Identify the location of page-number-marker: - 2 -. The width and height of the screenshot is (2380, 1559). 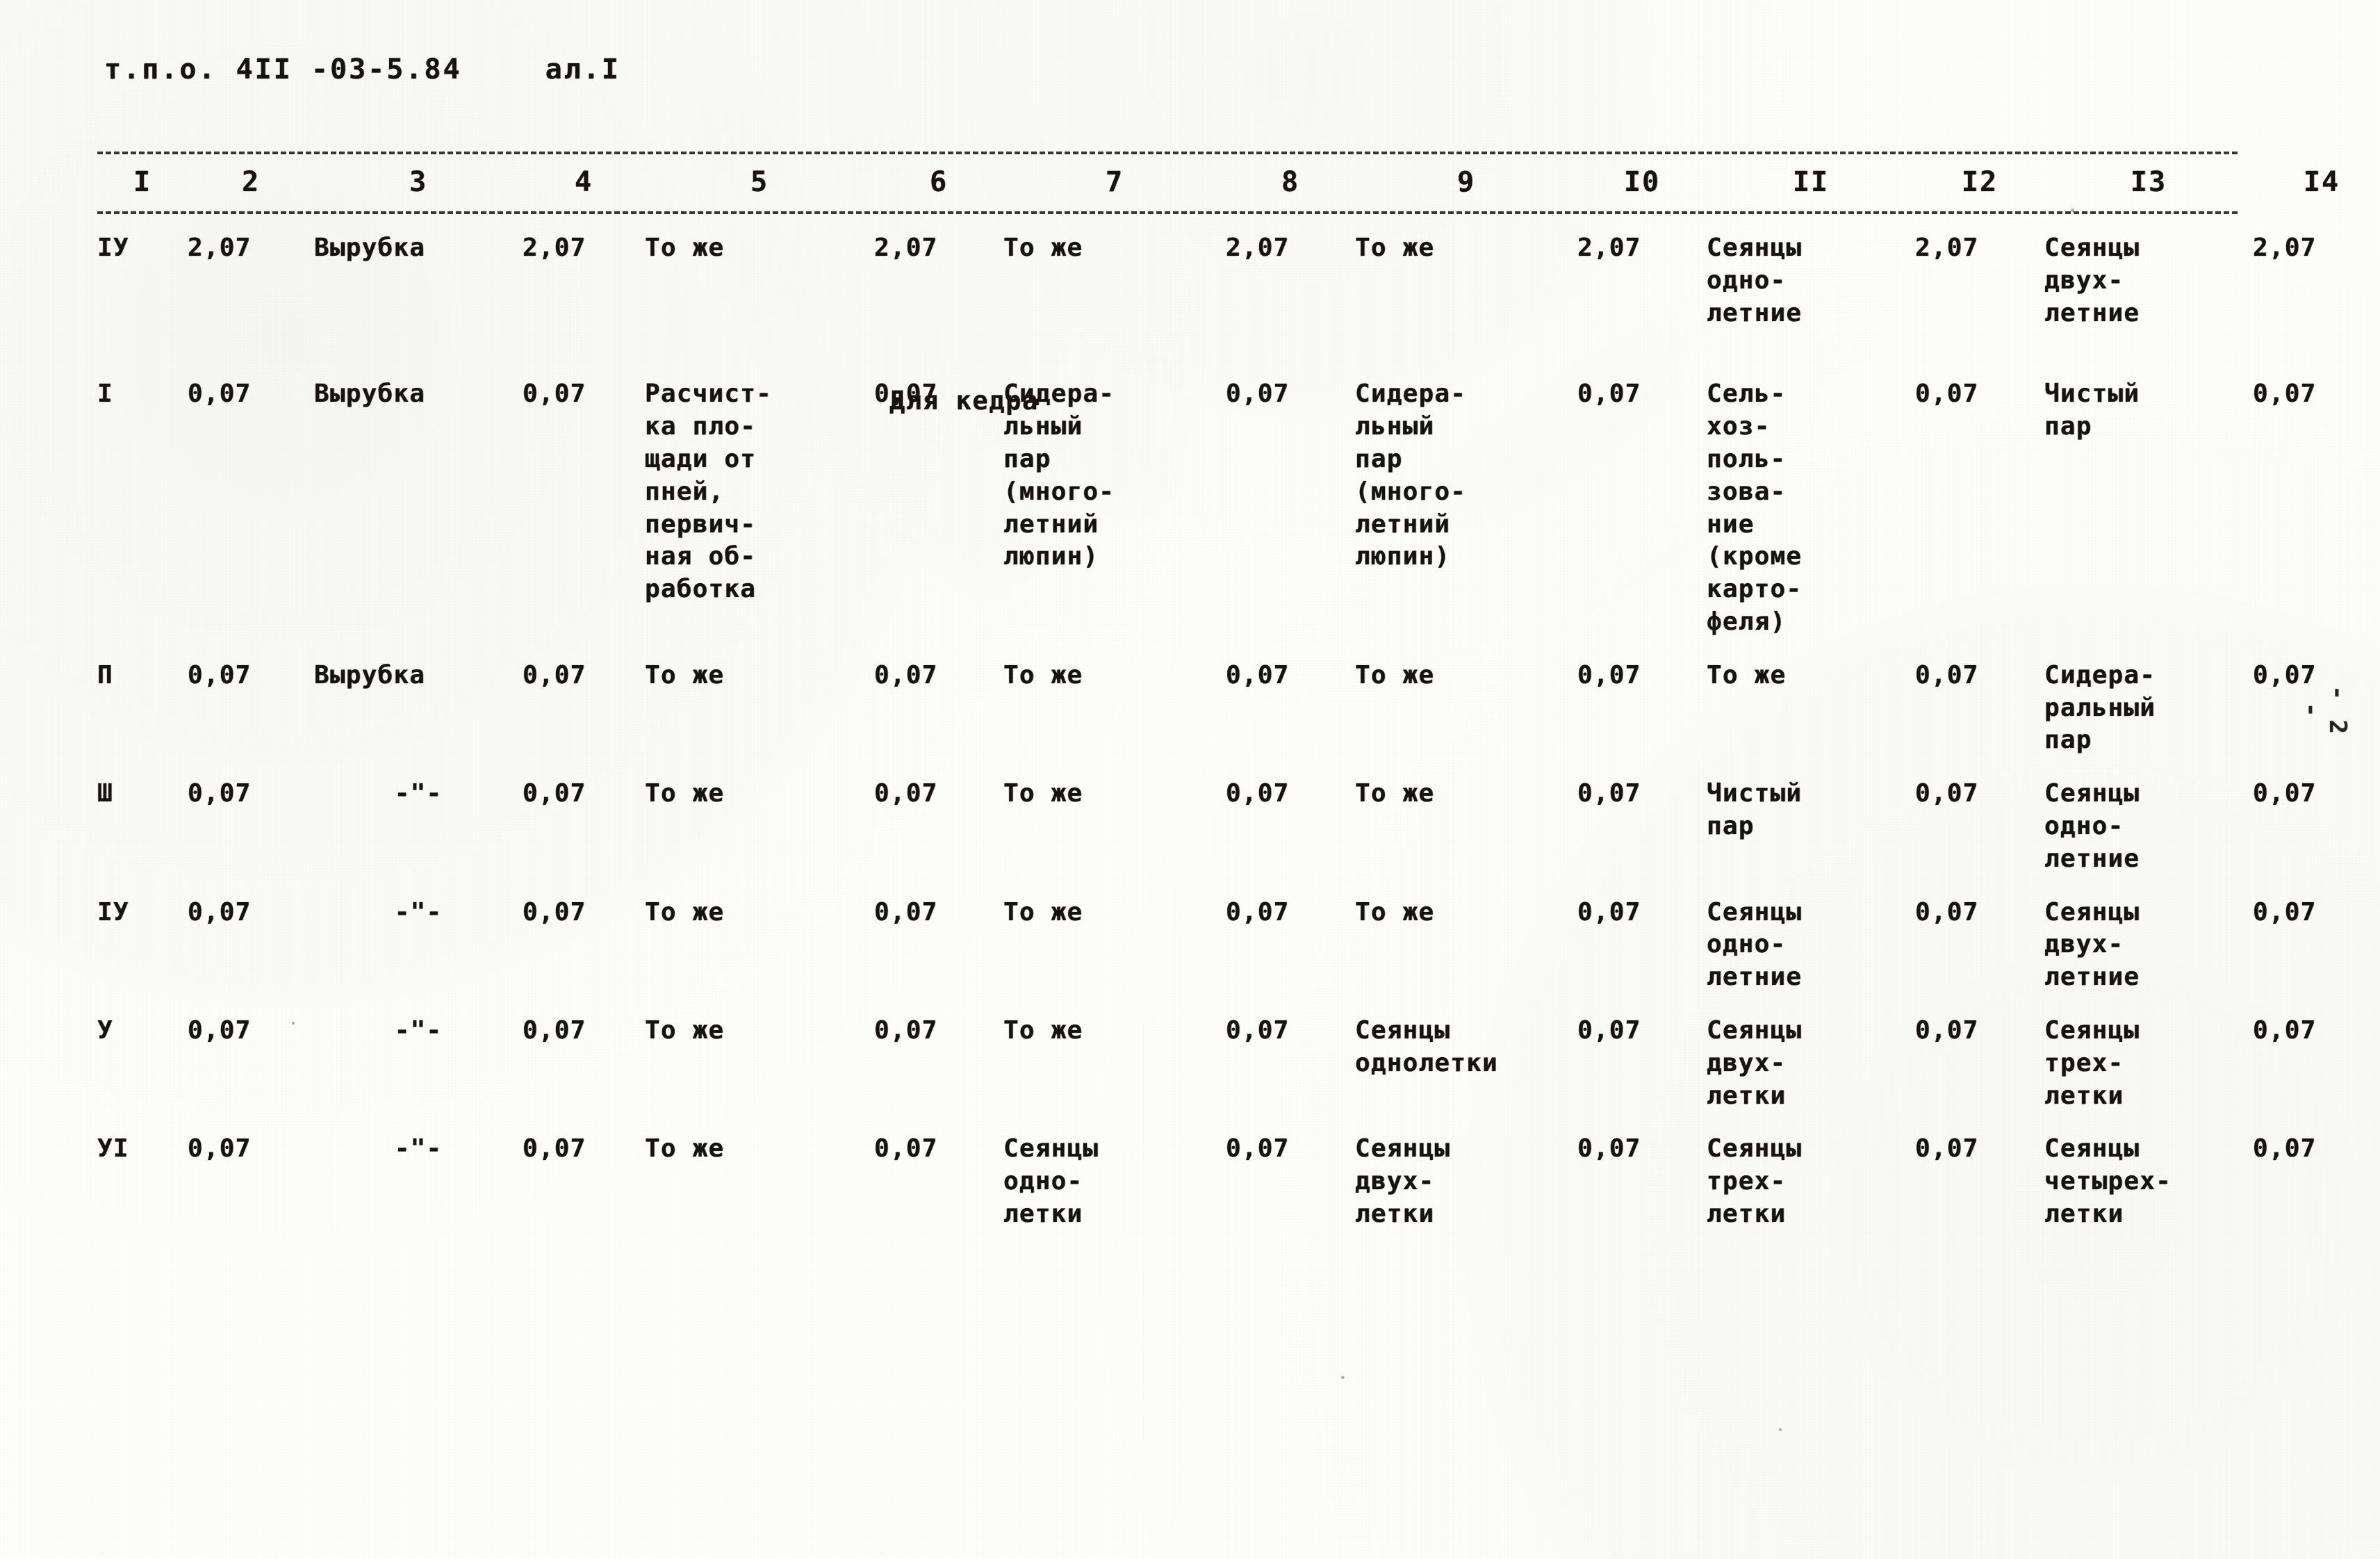
(2324, 711).